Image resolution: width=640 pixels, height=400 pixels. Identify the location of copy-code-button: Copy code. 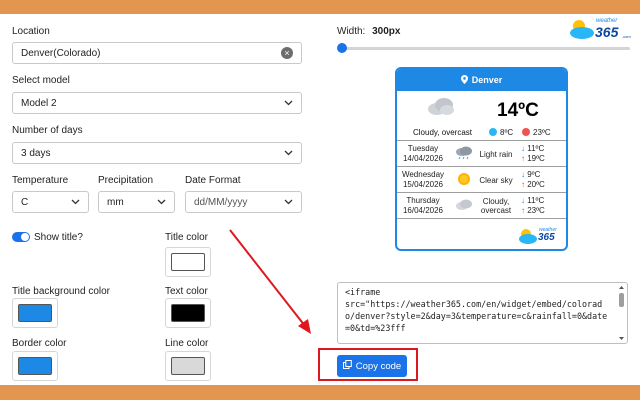
(372, 366).